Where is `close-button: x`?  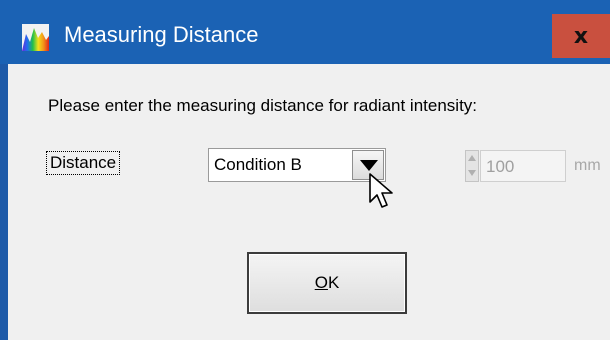
close-button: x is located at coordinates (581, 36).